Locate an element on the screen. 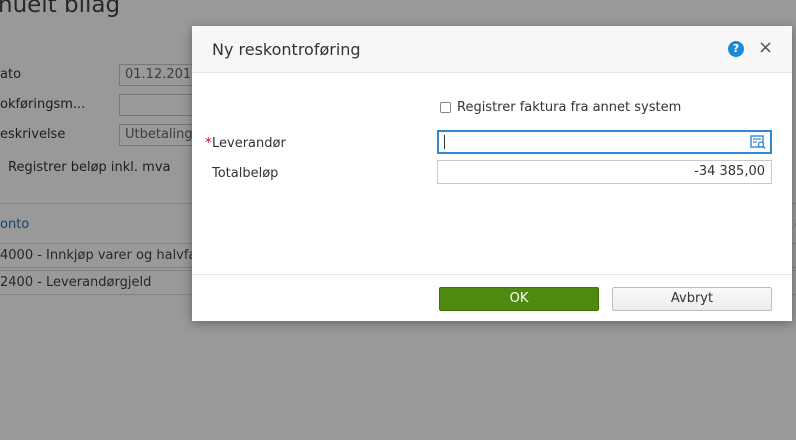  total-amount-value: -34 385,00 is located at coordinates (729, 171).